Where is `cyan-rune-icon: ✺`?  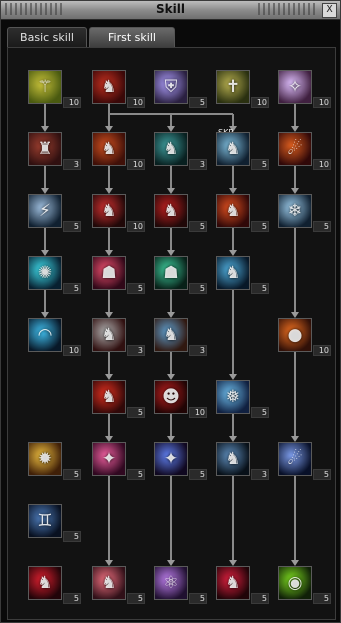 cyan-rune-icon: ✺ is located at coordinates (45, 273).